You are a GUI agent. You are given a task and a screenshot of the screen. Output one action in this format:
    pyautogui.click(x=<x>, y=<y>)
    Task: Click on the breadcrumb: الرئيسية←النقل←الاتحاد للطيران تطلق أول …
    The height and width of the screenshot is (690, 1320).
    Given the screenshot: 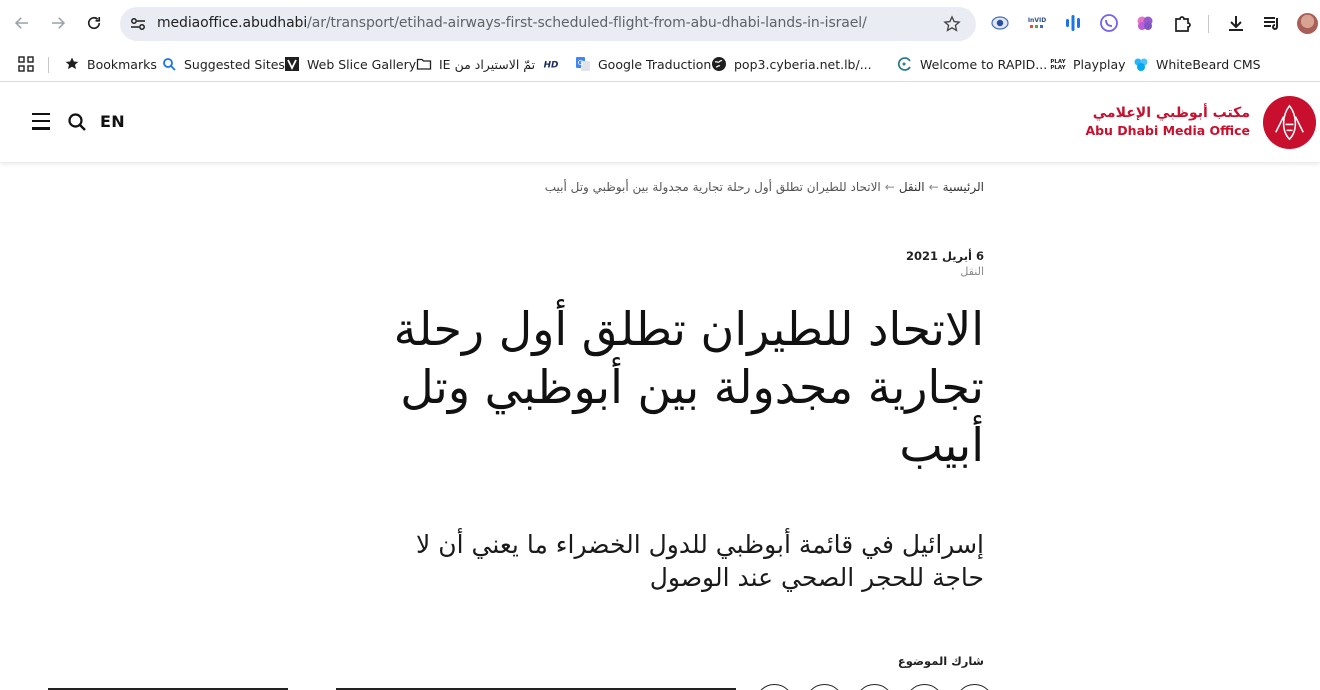 What is the action you would take?
    pyautogui.click(x=764, y=187)
    